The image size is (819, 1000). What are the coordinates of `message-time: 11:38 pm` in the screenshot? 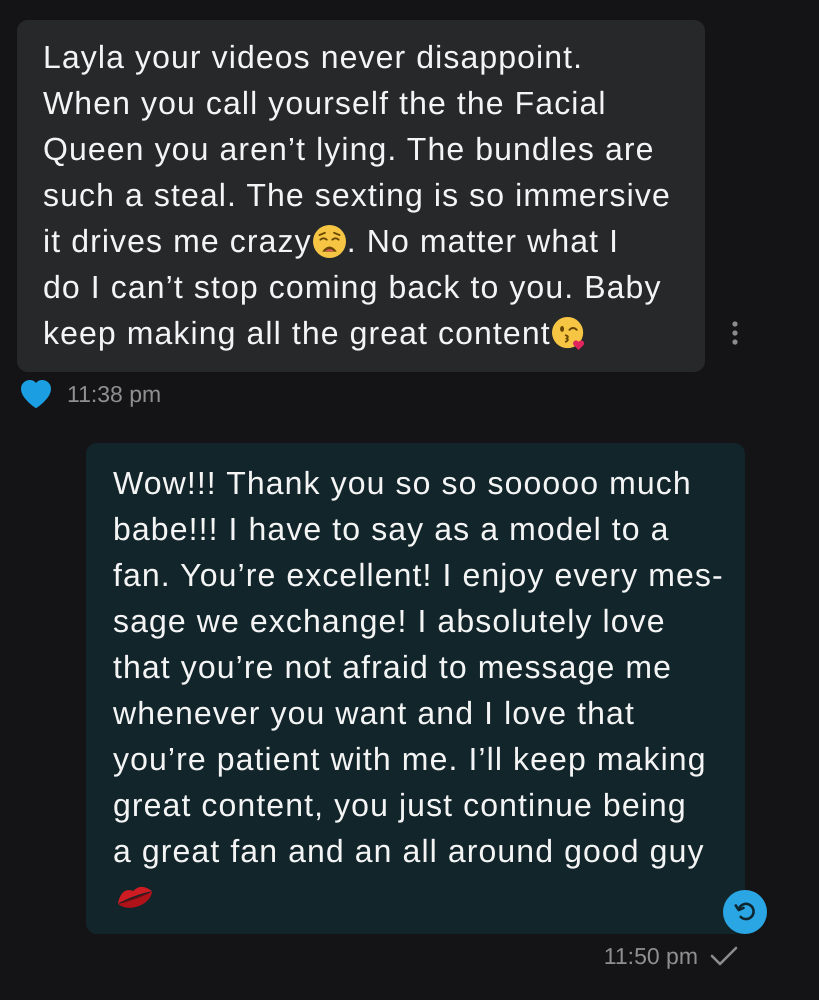 It's located at (114, 394).